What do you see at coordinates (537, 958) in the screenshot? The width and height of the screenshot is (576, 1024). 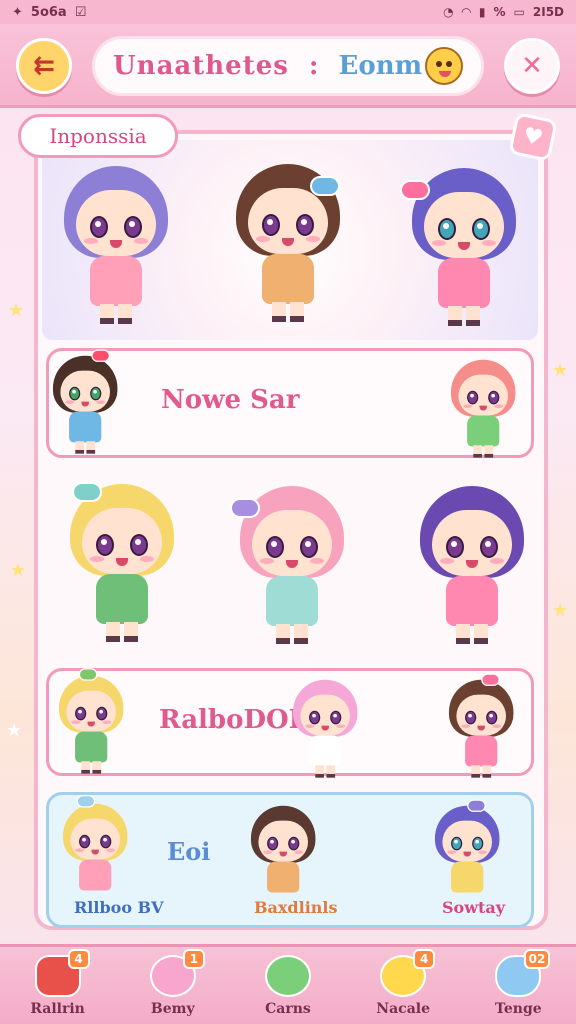 I see `nav-badge: 02` at bounding box center [537, 958].